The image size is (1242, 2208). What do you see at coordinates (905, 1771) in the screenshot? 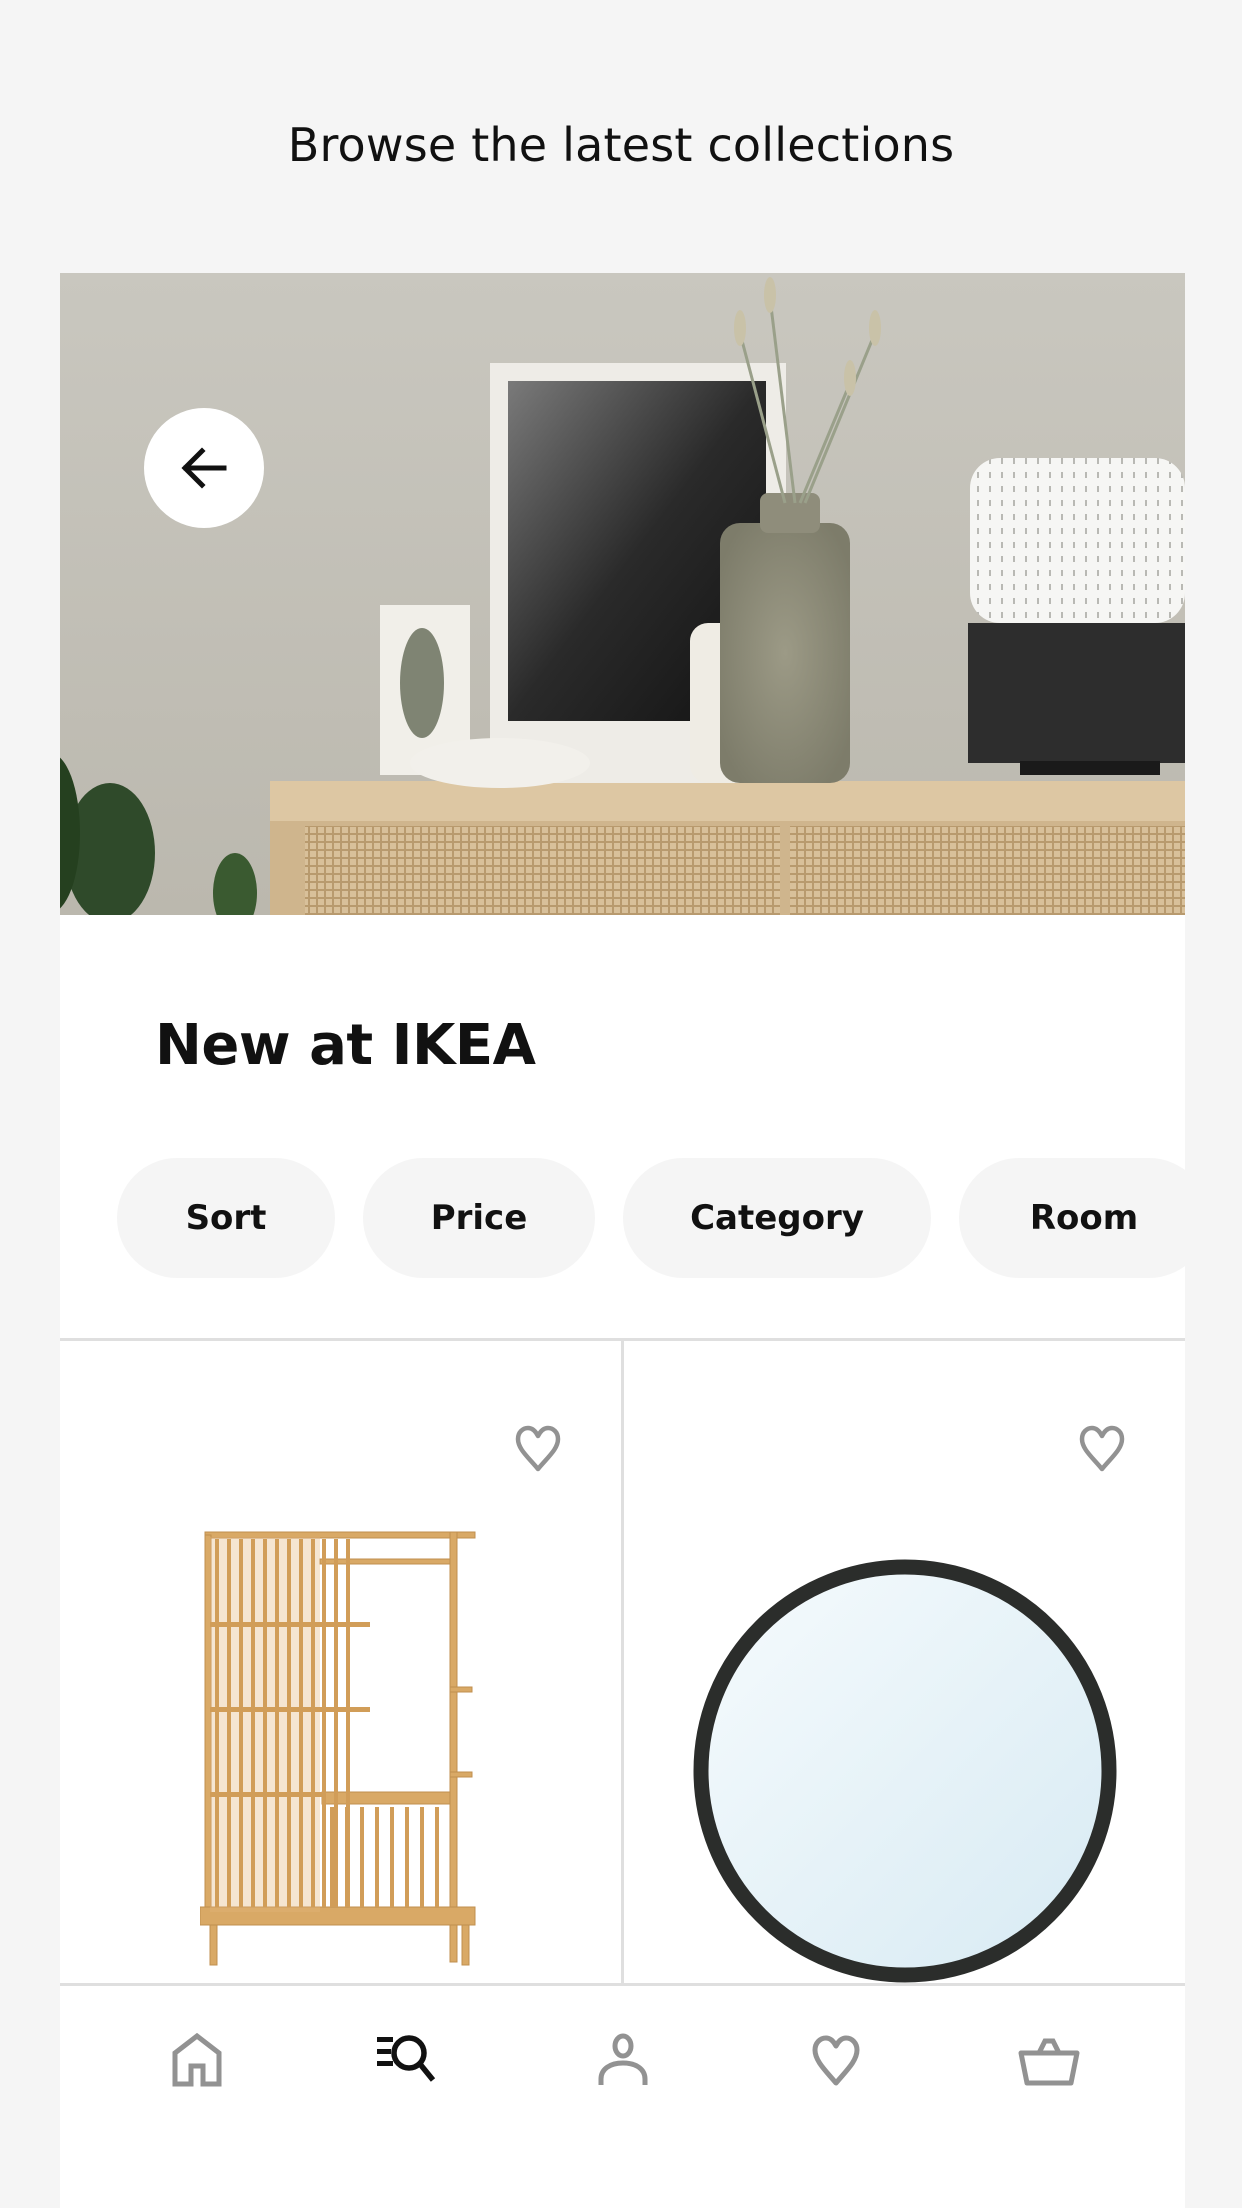
I see `mirror-image` at bounding box center [905, 1771].